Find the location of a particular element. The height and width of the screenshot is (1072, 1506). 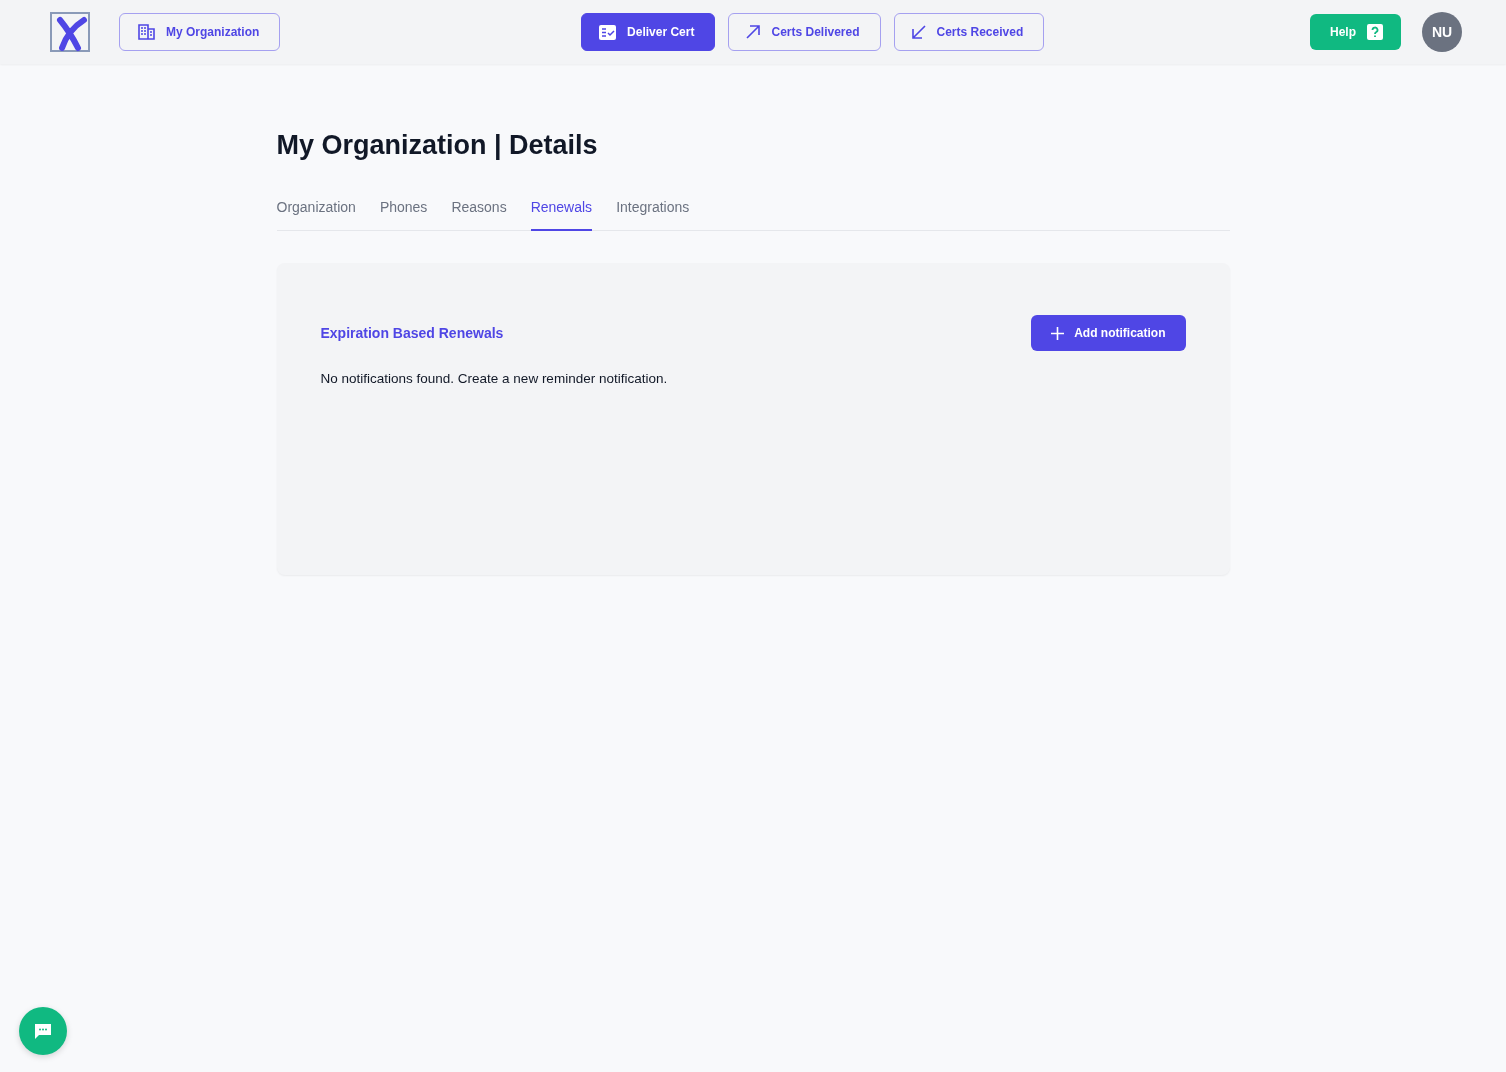

organization-button: My Organization is located at coordinates (200, 32).